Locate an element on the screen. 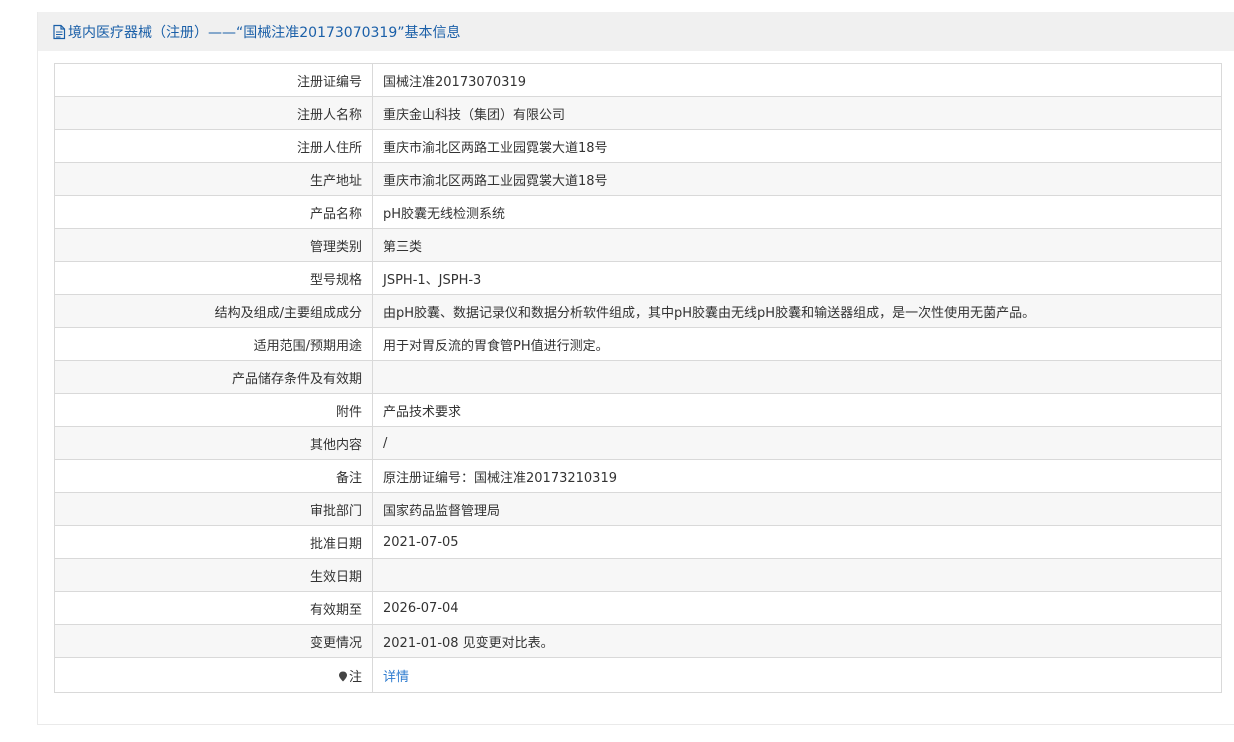  table-row: 审批部门 国家药品监督管理局 is located at coordinates (638, 509).